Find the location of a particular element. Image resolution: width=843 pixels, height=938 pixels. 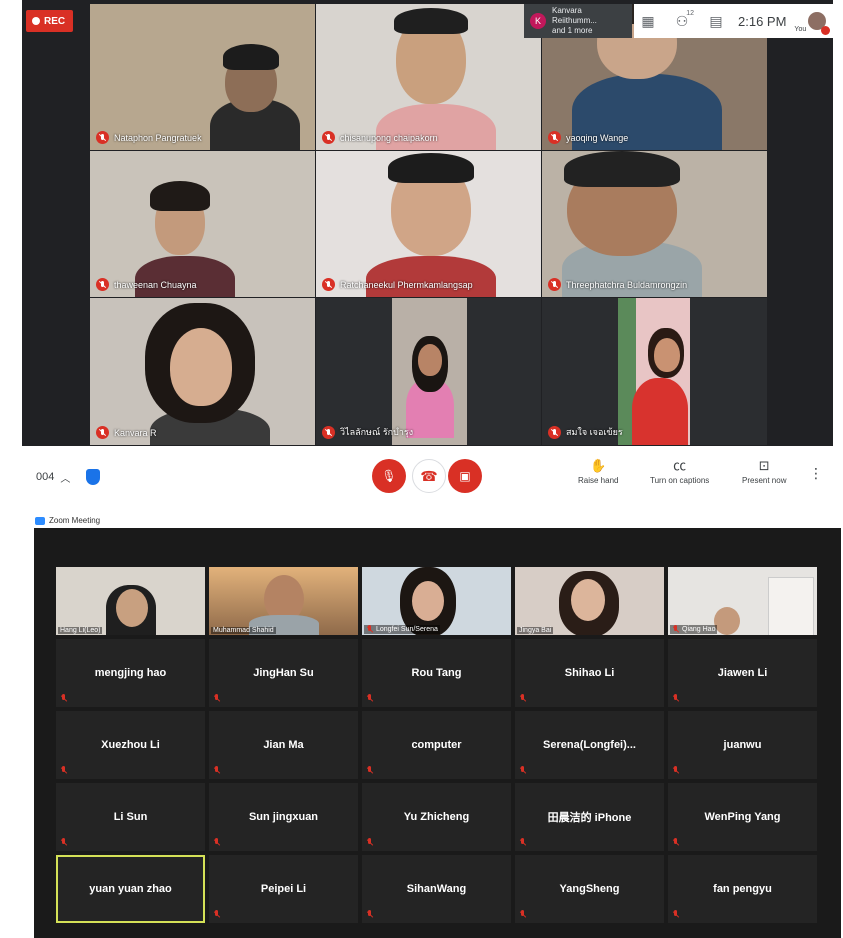

zoom-name-tile: Jiawen Li is located at coordinates (742, 673).